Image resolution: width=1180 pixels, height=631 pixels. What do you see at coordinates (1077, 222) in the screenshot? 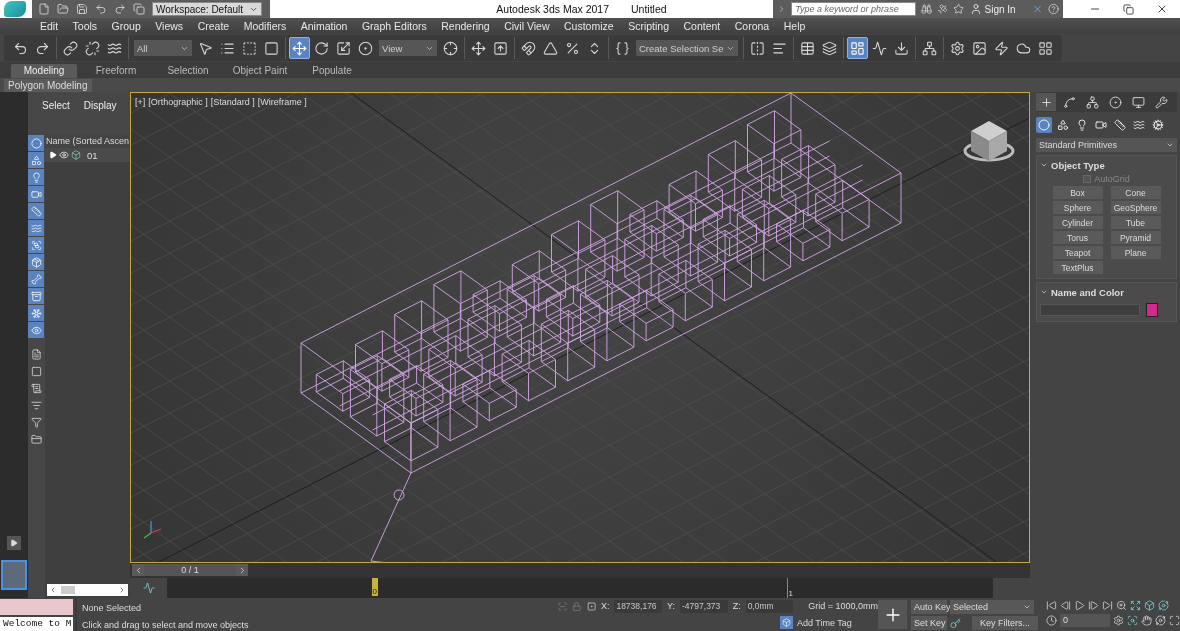
I see `primitive-button: Cylinder` at bounding box center [1077, 222].